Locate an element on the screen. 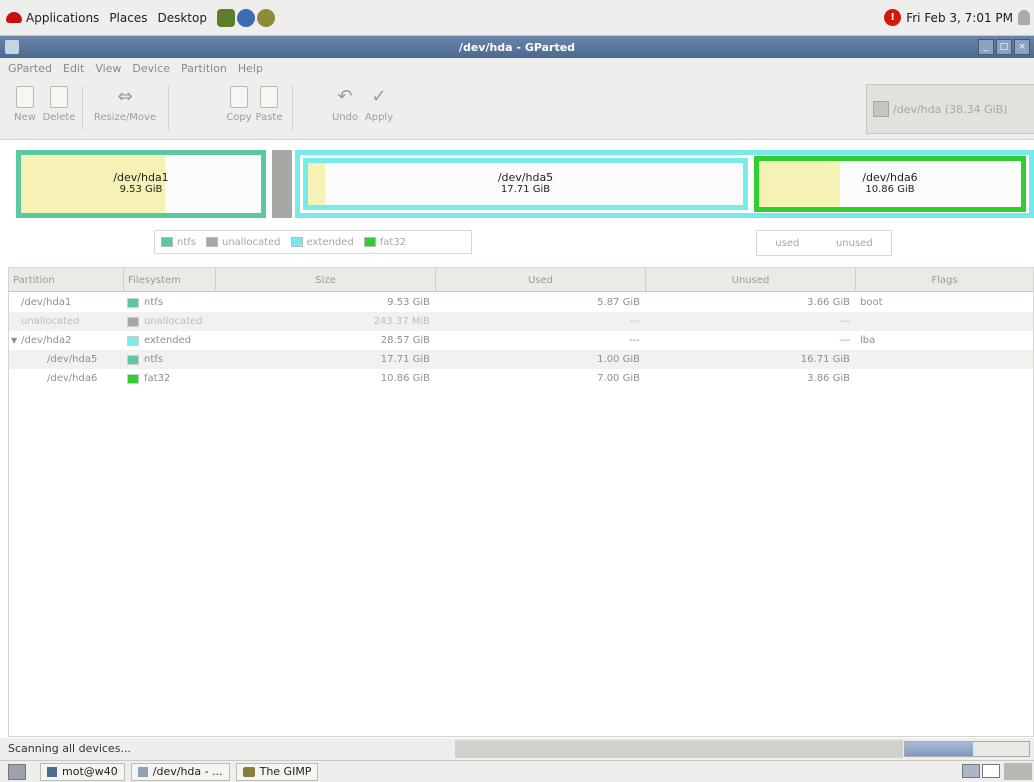 Image resolution: width=1034 pixels, height=782 pixels. undo-label: Undo is located at coordinates (345, 117).